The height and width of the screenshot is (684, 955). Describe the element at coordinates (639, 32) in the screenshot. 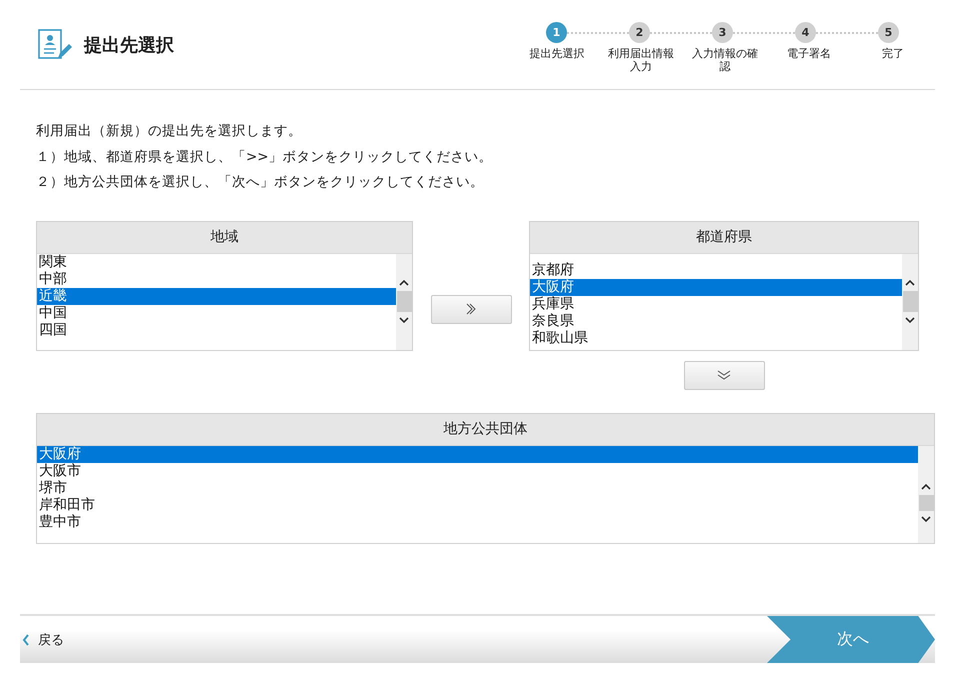

I see `step-number: 2` at that location.